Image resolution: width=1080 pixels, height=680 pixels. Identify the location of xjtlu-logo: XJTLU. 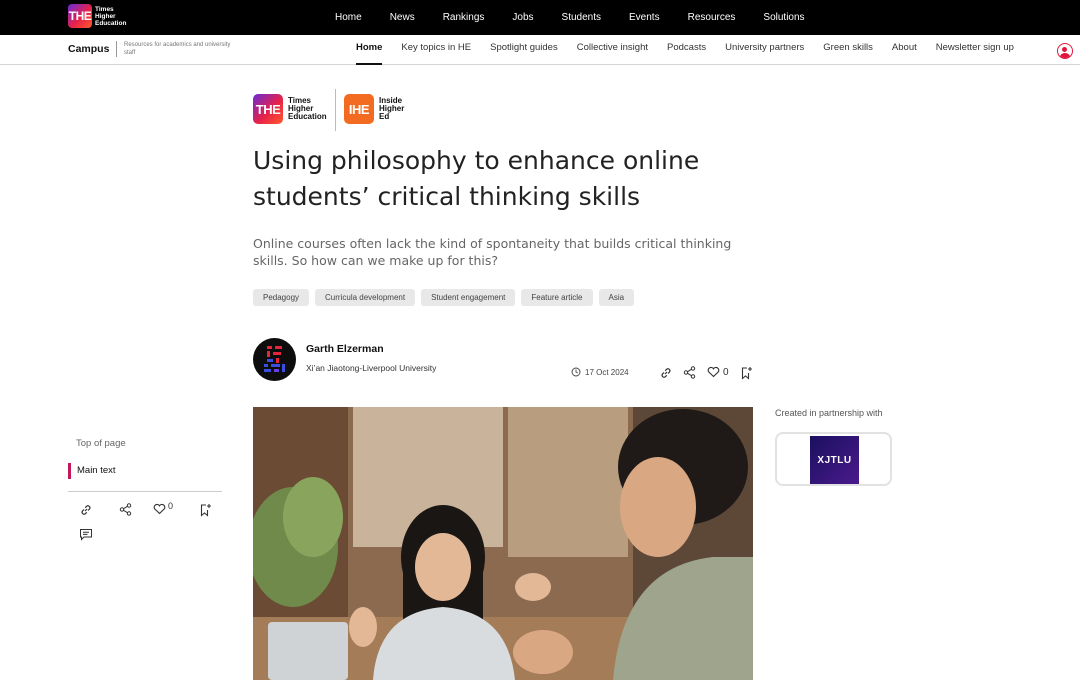
(834, 460).